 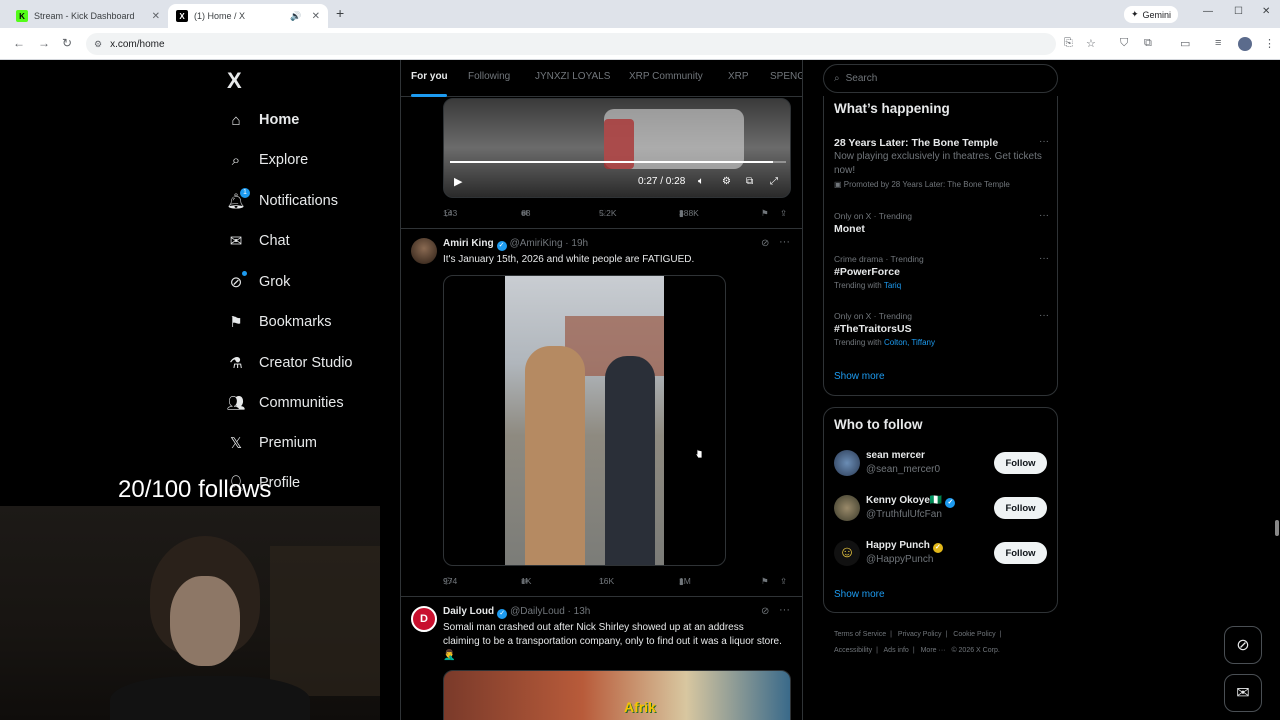 I want to click on grok-fab-button: ⊘, so click(x=1243, y=645).